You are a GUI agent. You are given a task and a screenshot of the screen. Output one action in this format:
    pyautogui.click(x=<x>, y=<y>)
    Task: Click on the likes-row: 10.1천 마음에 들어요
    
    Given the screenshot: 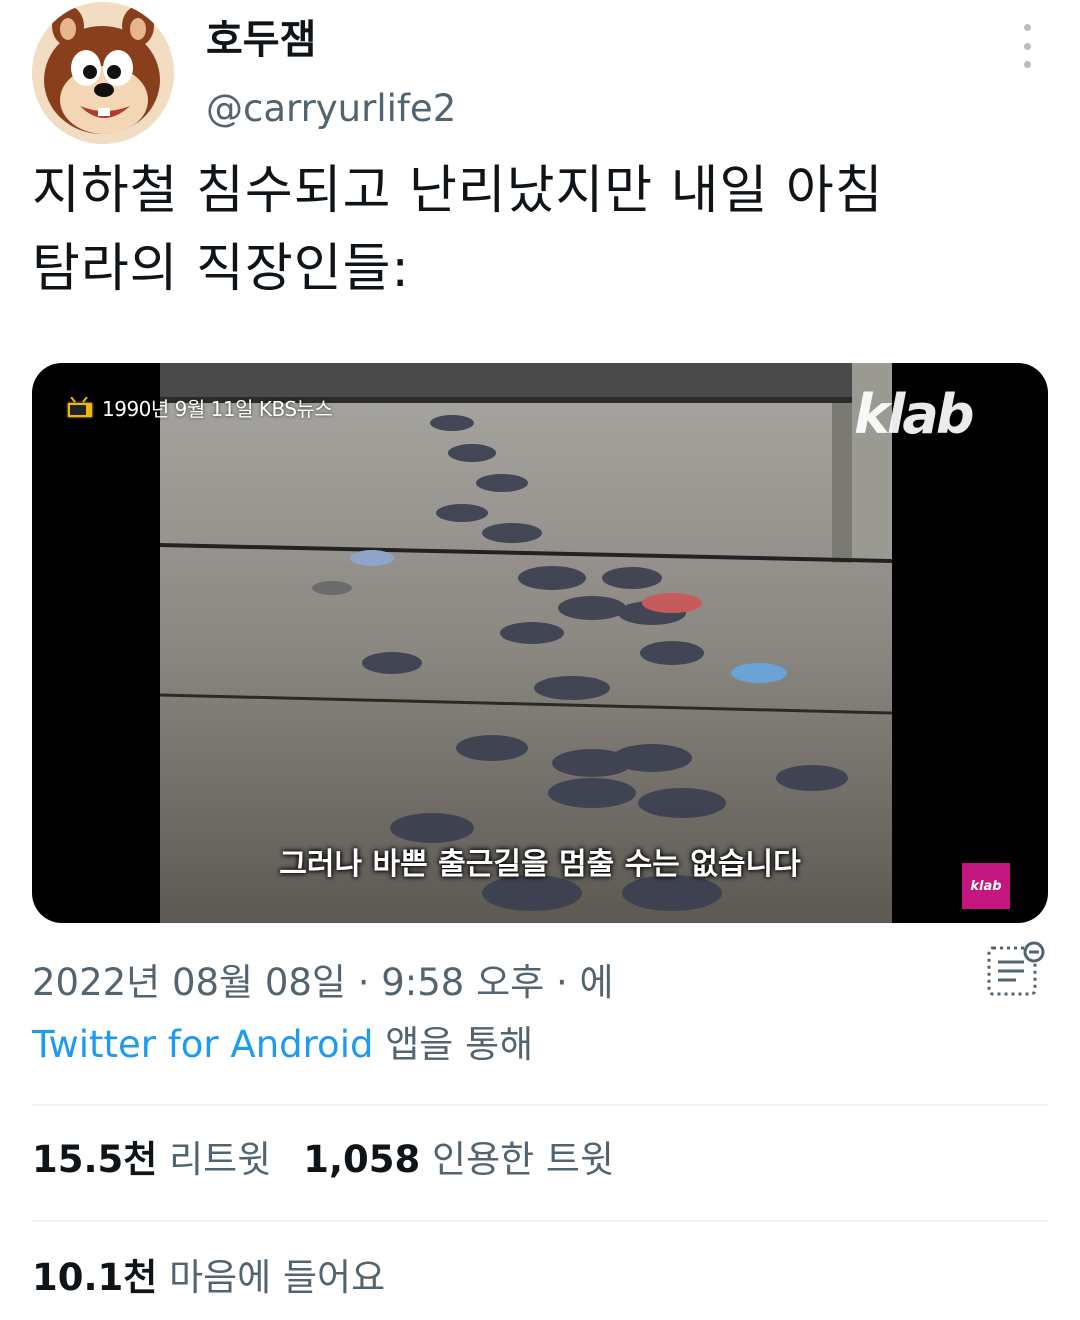 What is the action you would take?
    pyautogui.click(x=208, y=1278)
    